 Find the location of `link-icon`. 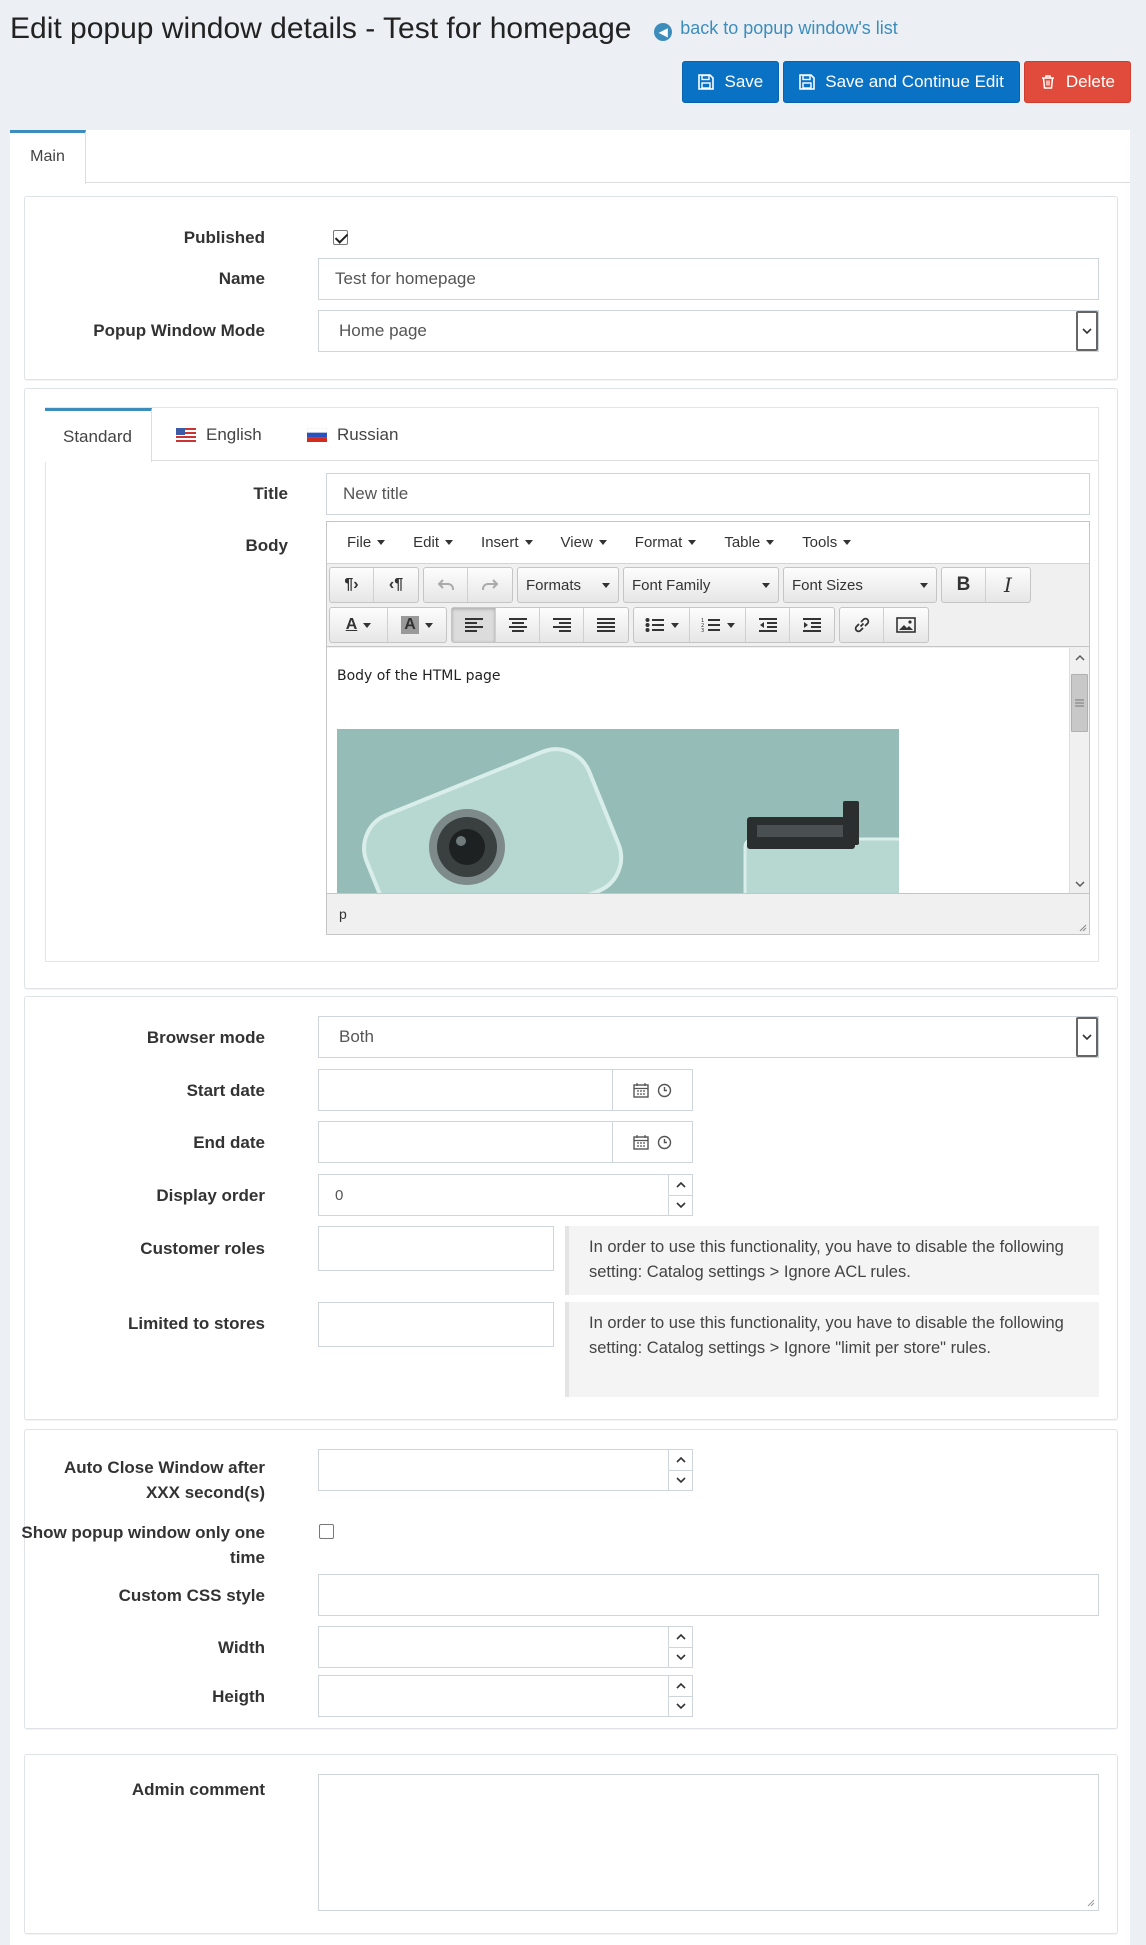

link-icon is located at coordinates (861, 625).